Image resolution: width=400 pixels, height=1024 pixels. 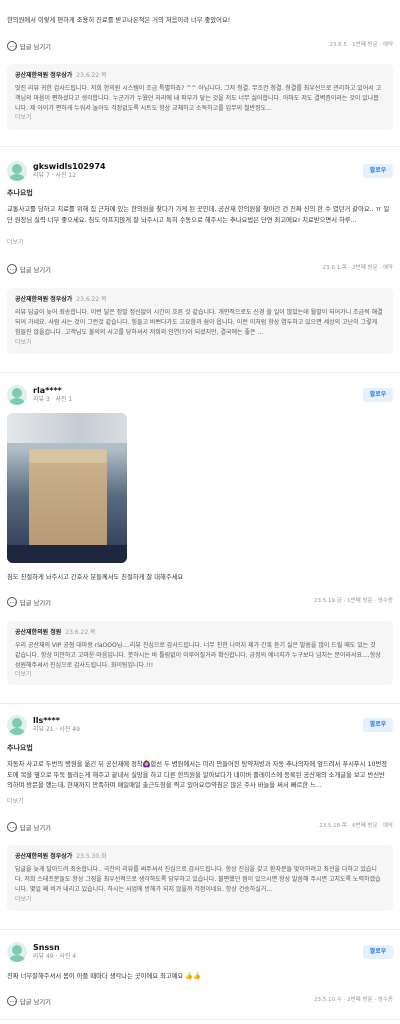 I want to click on review-actions: 답글 남기기 23.5.18.목 · 6번째 방문 · 예약, so click(x=200, y=828).